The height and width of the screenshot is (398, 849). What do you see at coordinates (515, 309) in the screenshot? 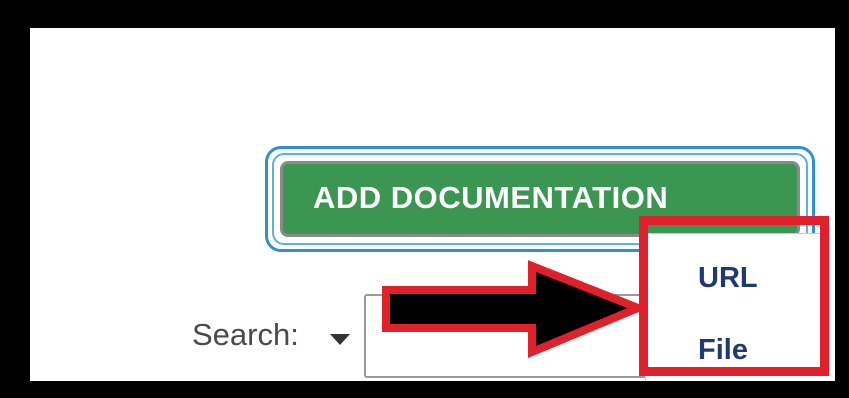
I see `arrow-right-icon` at bounding box center [515, 309].